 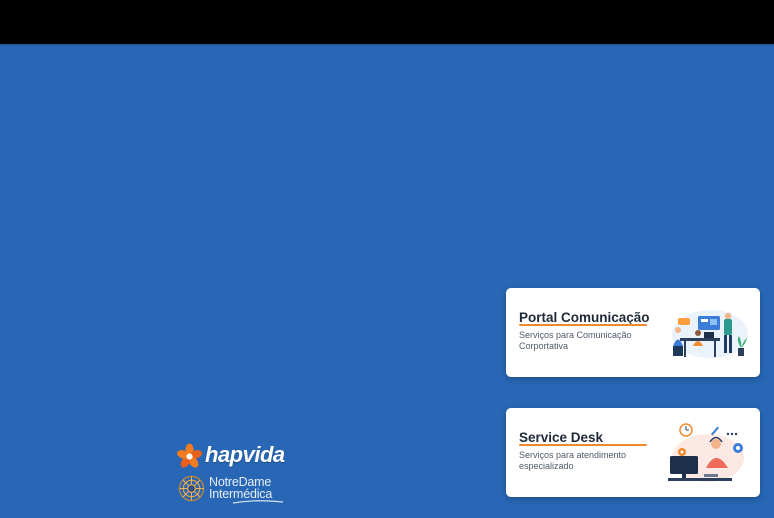 I want to click on top-bar, so click(x=387, y=22).